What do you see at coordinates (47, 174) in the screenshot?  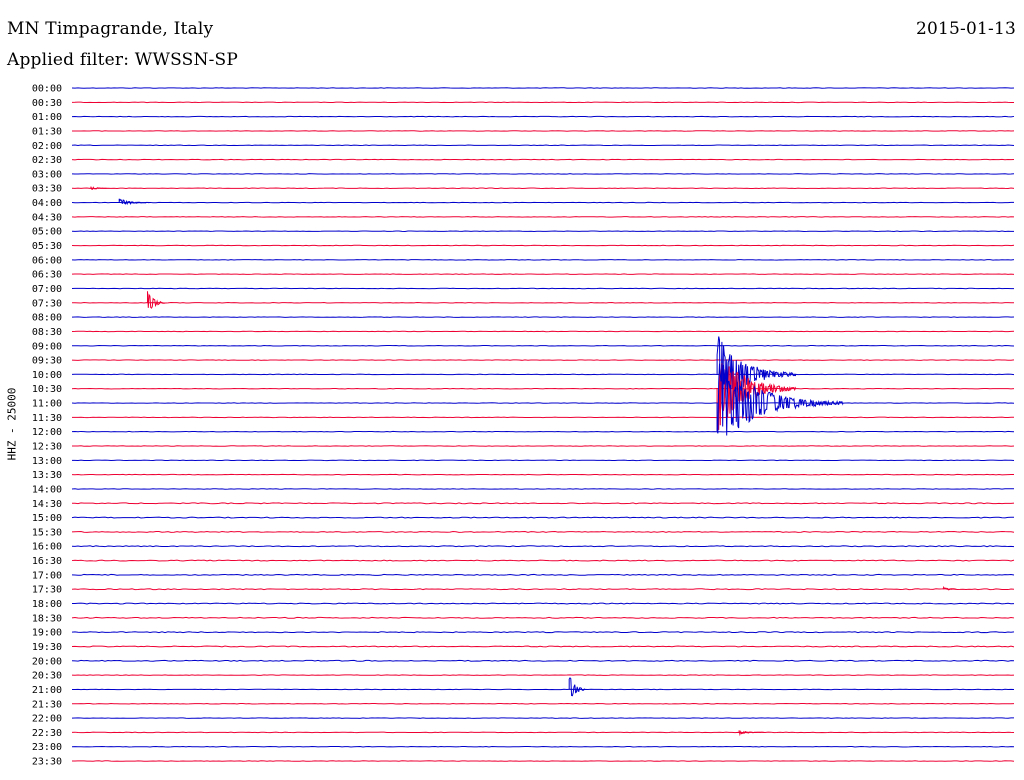 I see `row-time-label: 03:00` at bounding box center [47, 174].